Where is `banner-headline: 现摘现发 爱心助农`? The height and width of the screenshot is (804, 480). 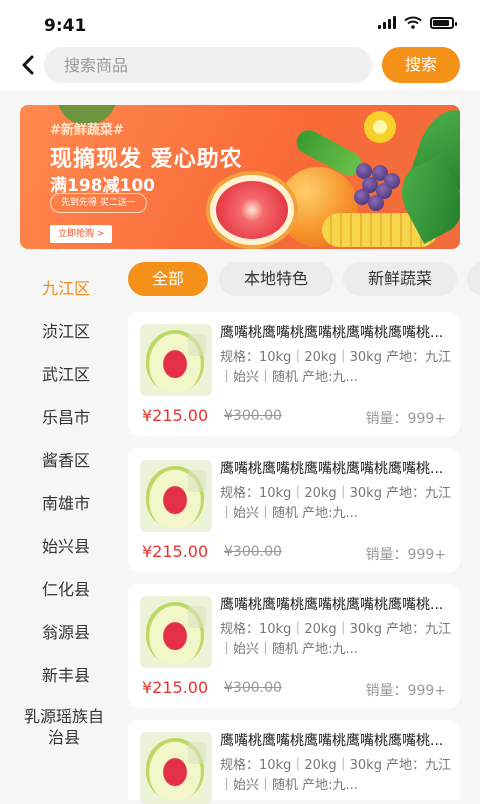 banner-headline: 现摘现发 爱心助农 is located at coordinates (146, 159).